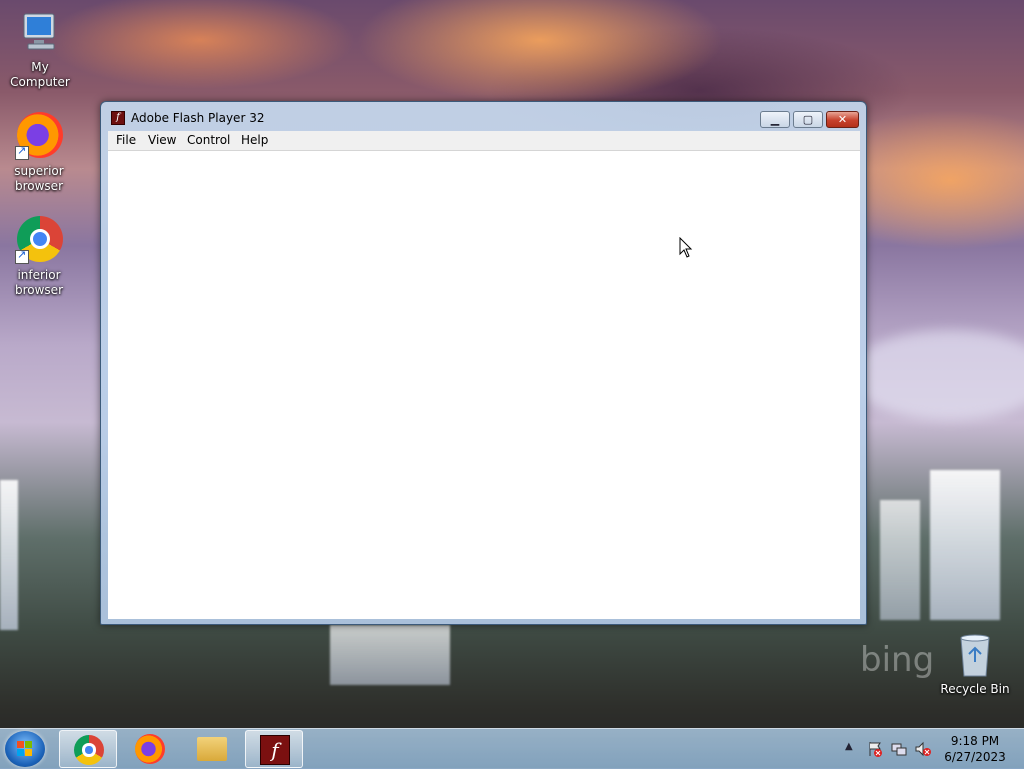  Describe the element at coordinates (39, 178) in the screenshot. I see `desktop-icon-label: superior browser` at that location.